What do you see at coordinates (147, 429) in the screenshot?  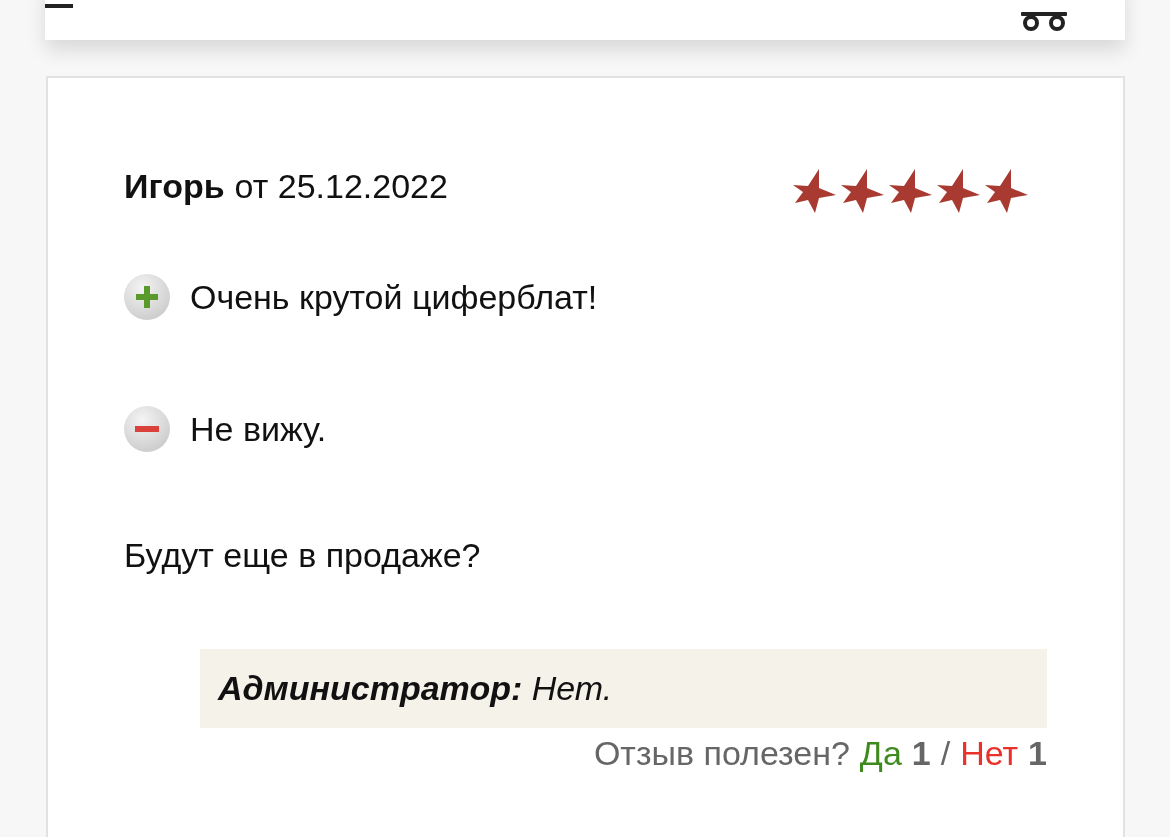 I see `minus-icon` at bounding box center [147, 429].